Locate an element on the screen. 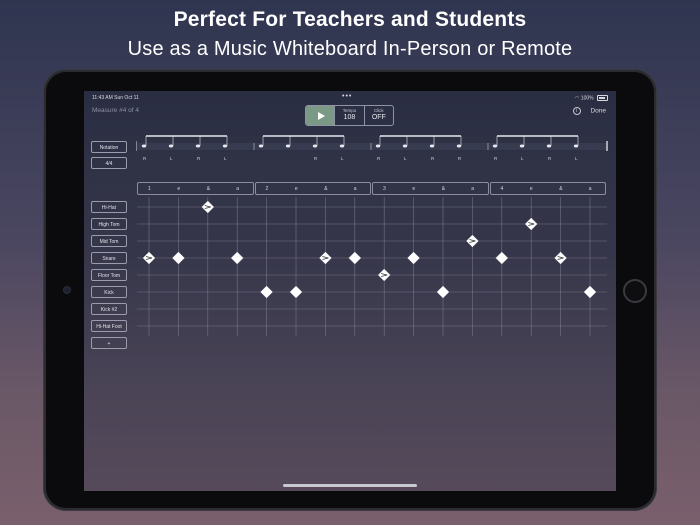 This screenshot has width=700, height=525. home-indicator is located at coordinates (350, 485).